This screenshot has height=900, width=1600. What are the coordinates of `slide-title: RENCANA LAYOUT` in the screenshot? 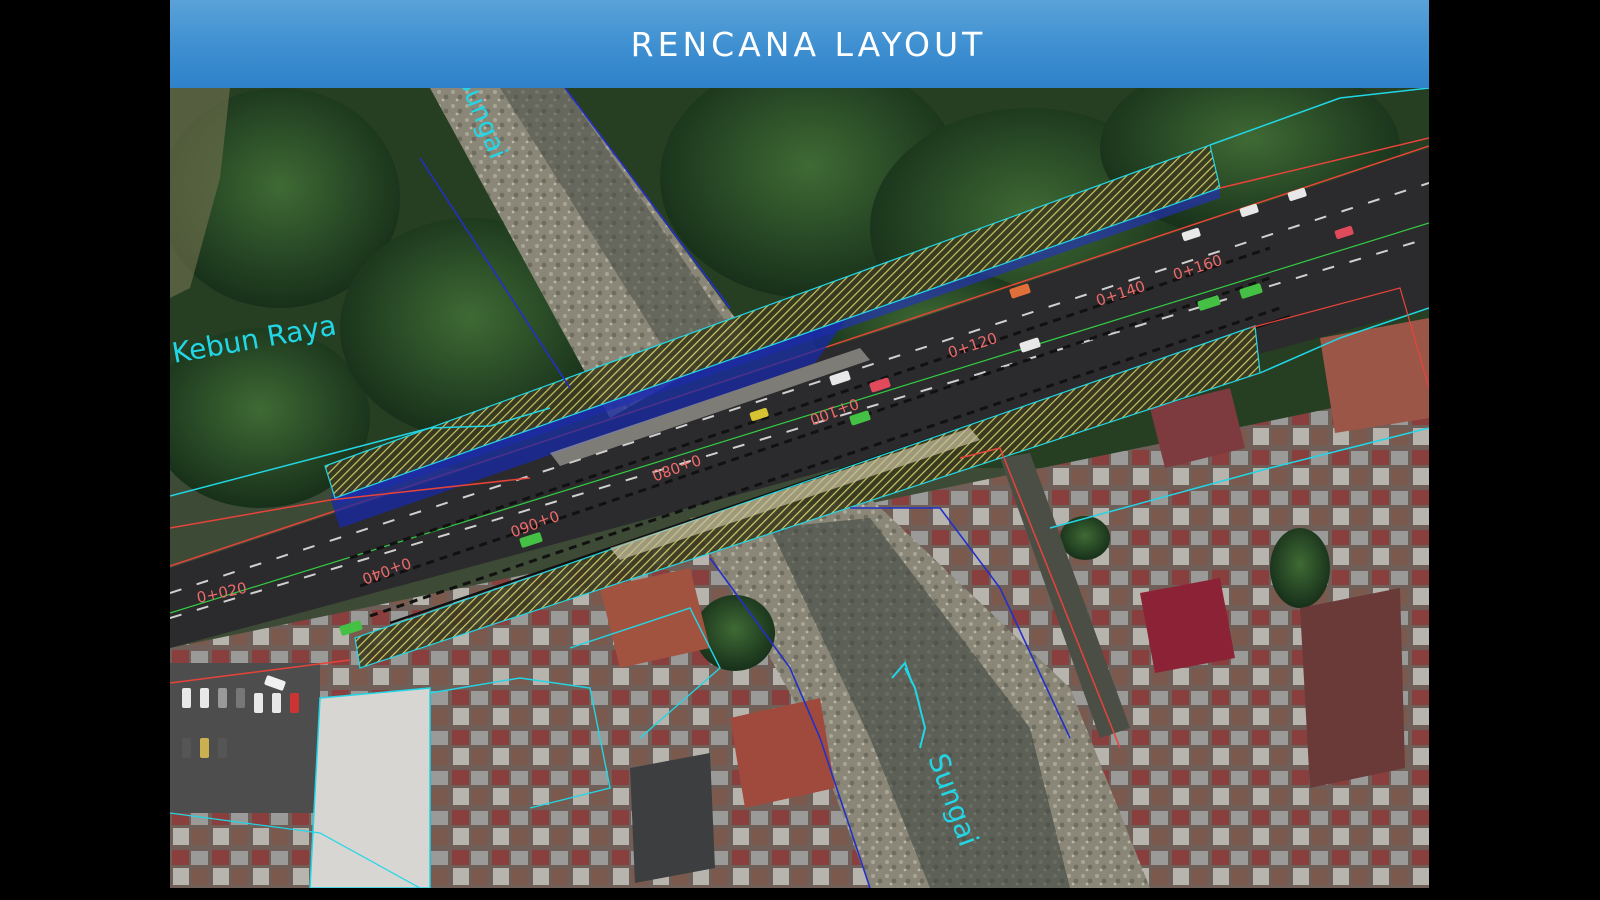 It's located at (808, 44).